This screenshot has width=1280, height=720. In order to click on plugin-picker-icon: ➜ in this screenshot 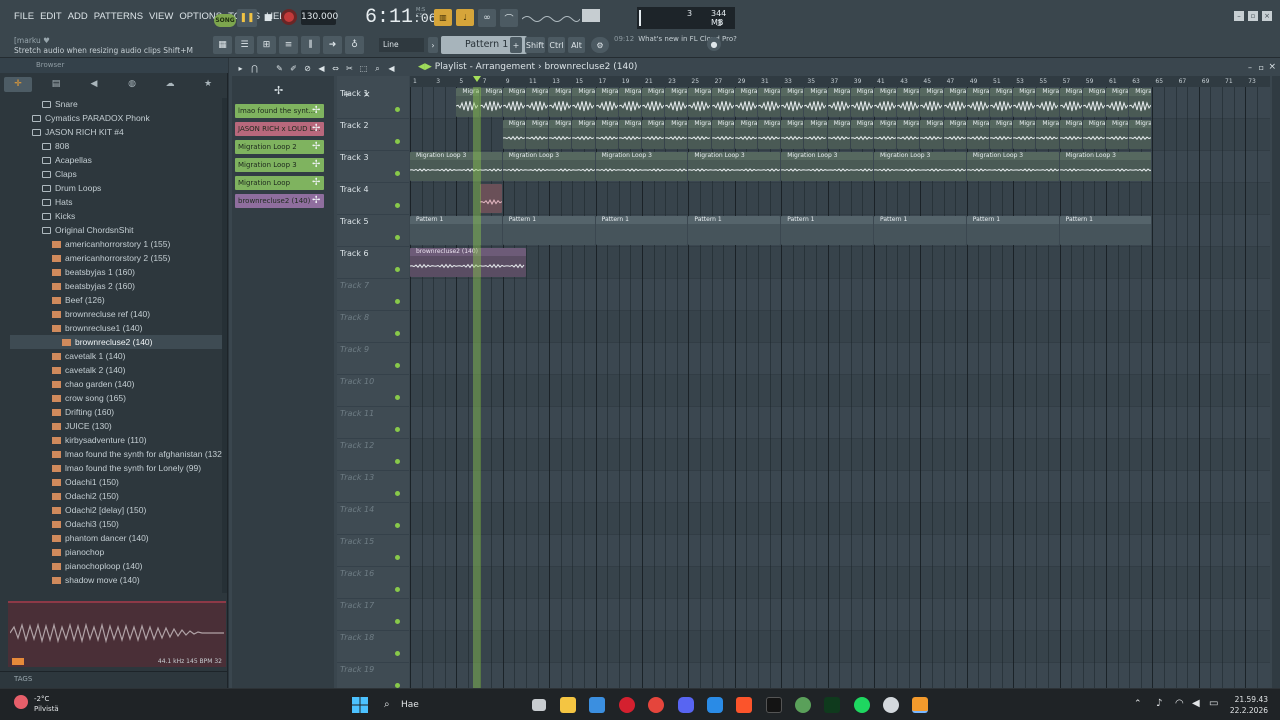, I will do `click(332, 45)`.